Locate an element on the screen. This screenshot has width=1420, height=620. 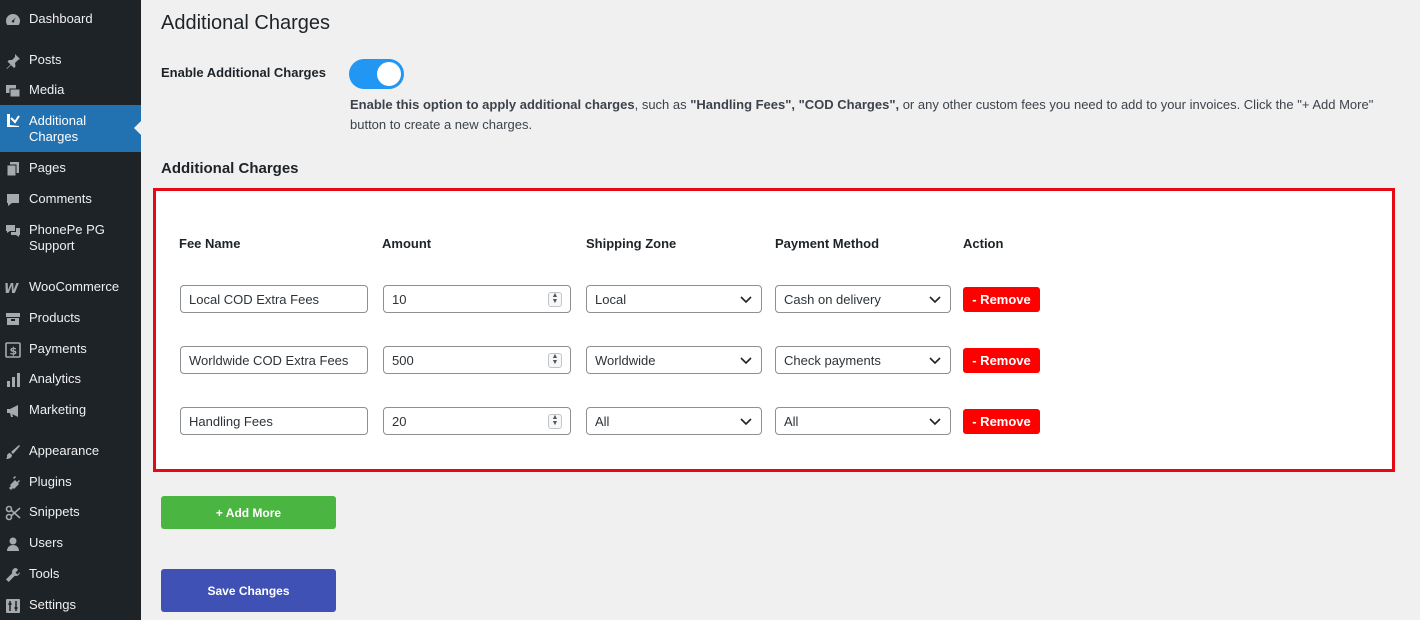
amount-input: 20 ▲ ▼ is located at coordinates (477, 421).